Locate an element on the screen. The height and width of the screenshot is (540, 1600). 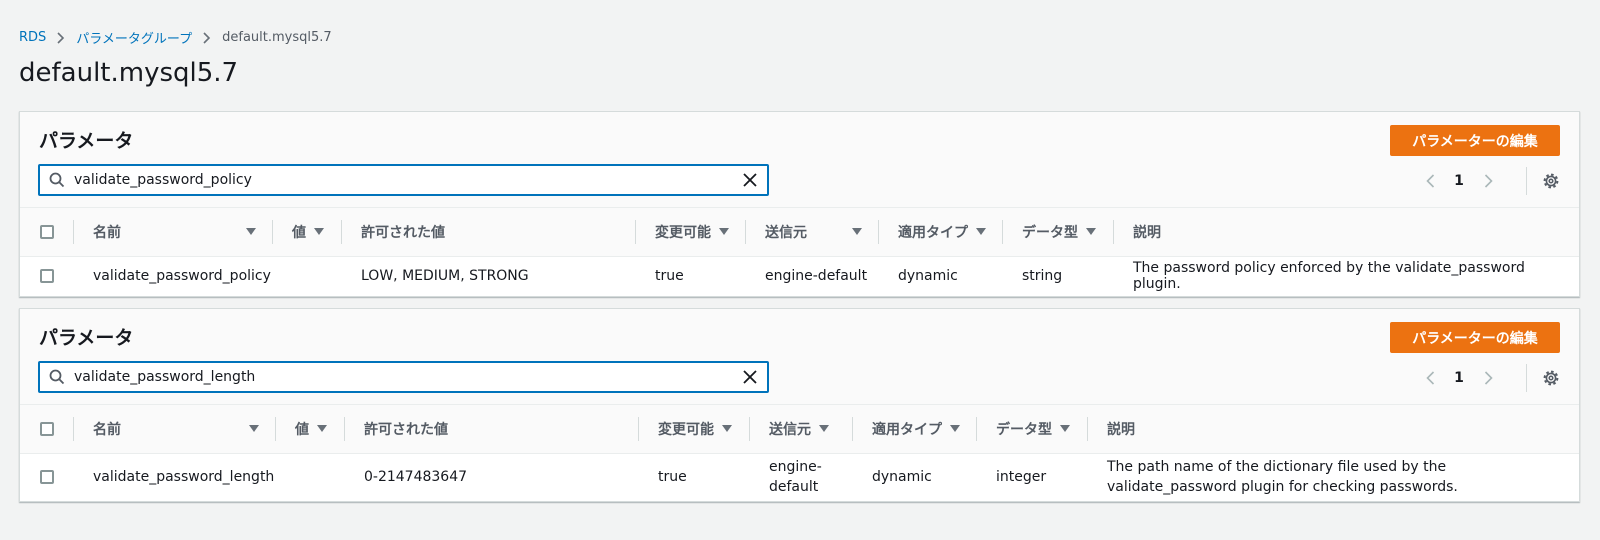
cell-allowed-values: 0-2147483647 is located at coordinates (416, 477).